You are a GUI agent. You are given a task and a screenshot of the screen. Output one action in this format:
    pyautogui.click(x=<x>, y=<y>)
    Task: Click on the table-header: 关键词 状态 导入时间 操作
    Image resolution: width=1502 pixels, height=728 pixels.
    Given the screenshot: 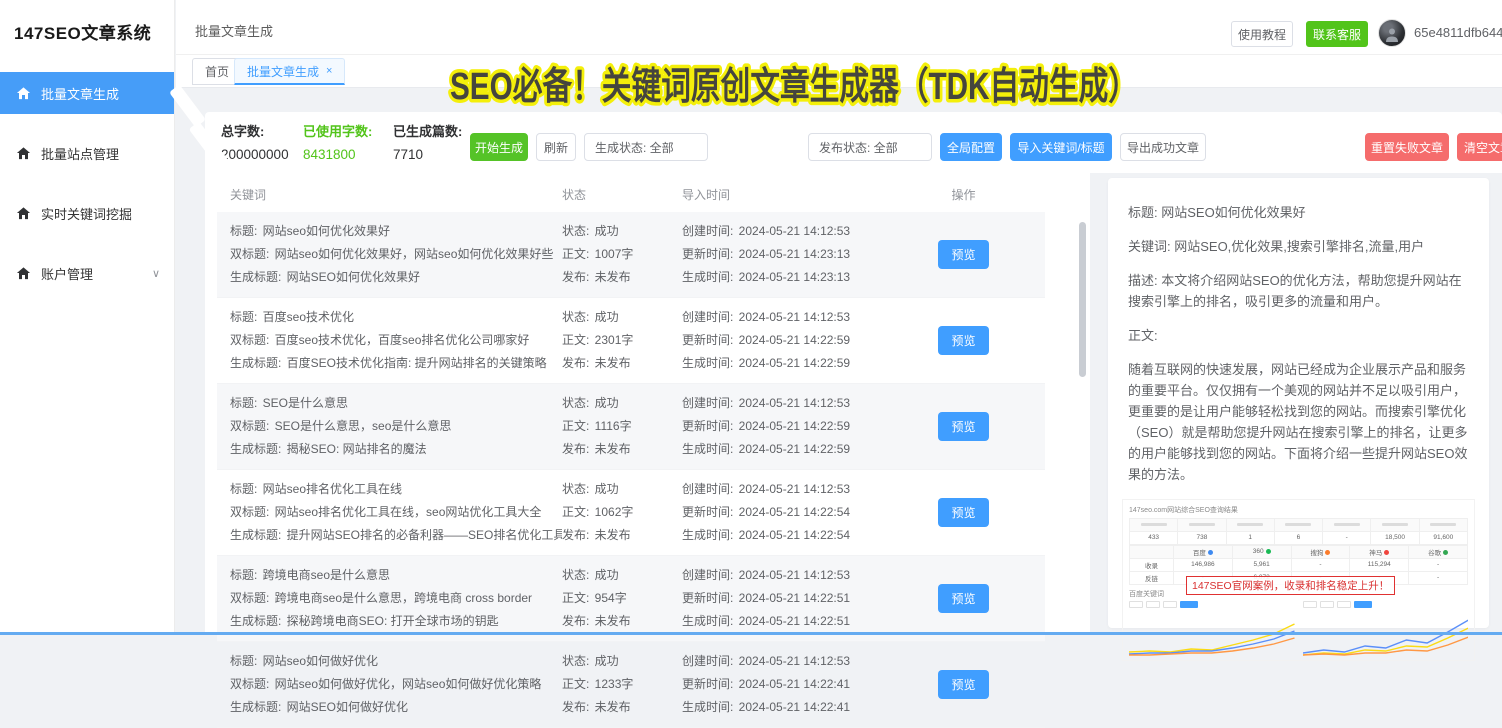 What is the action you would take?
    pyautogui.click(x=647, y=192)
    